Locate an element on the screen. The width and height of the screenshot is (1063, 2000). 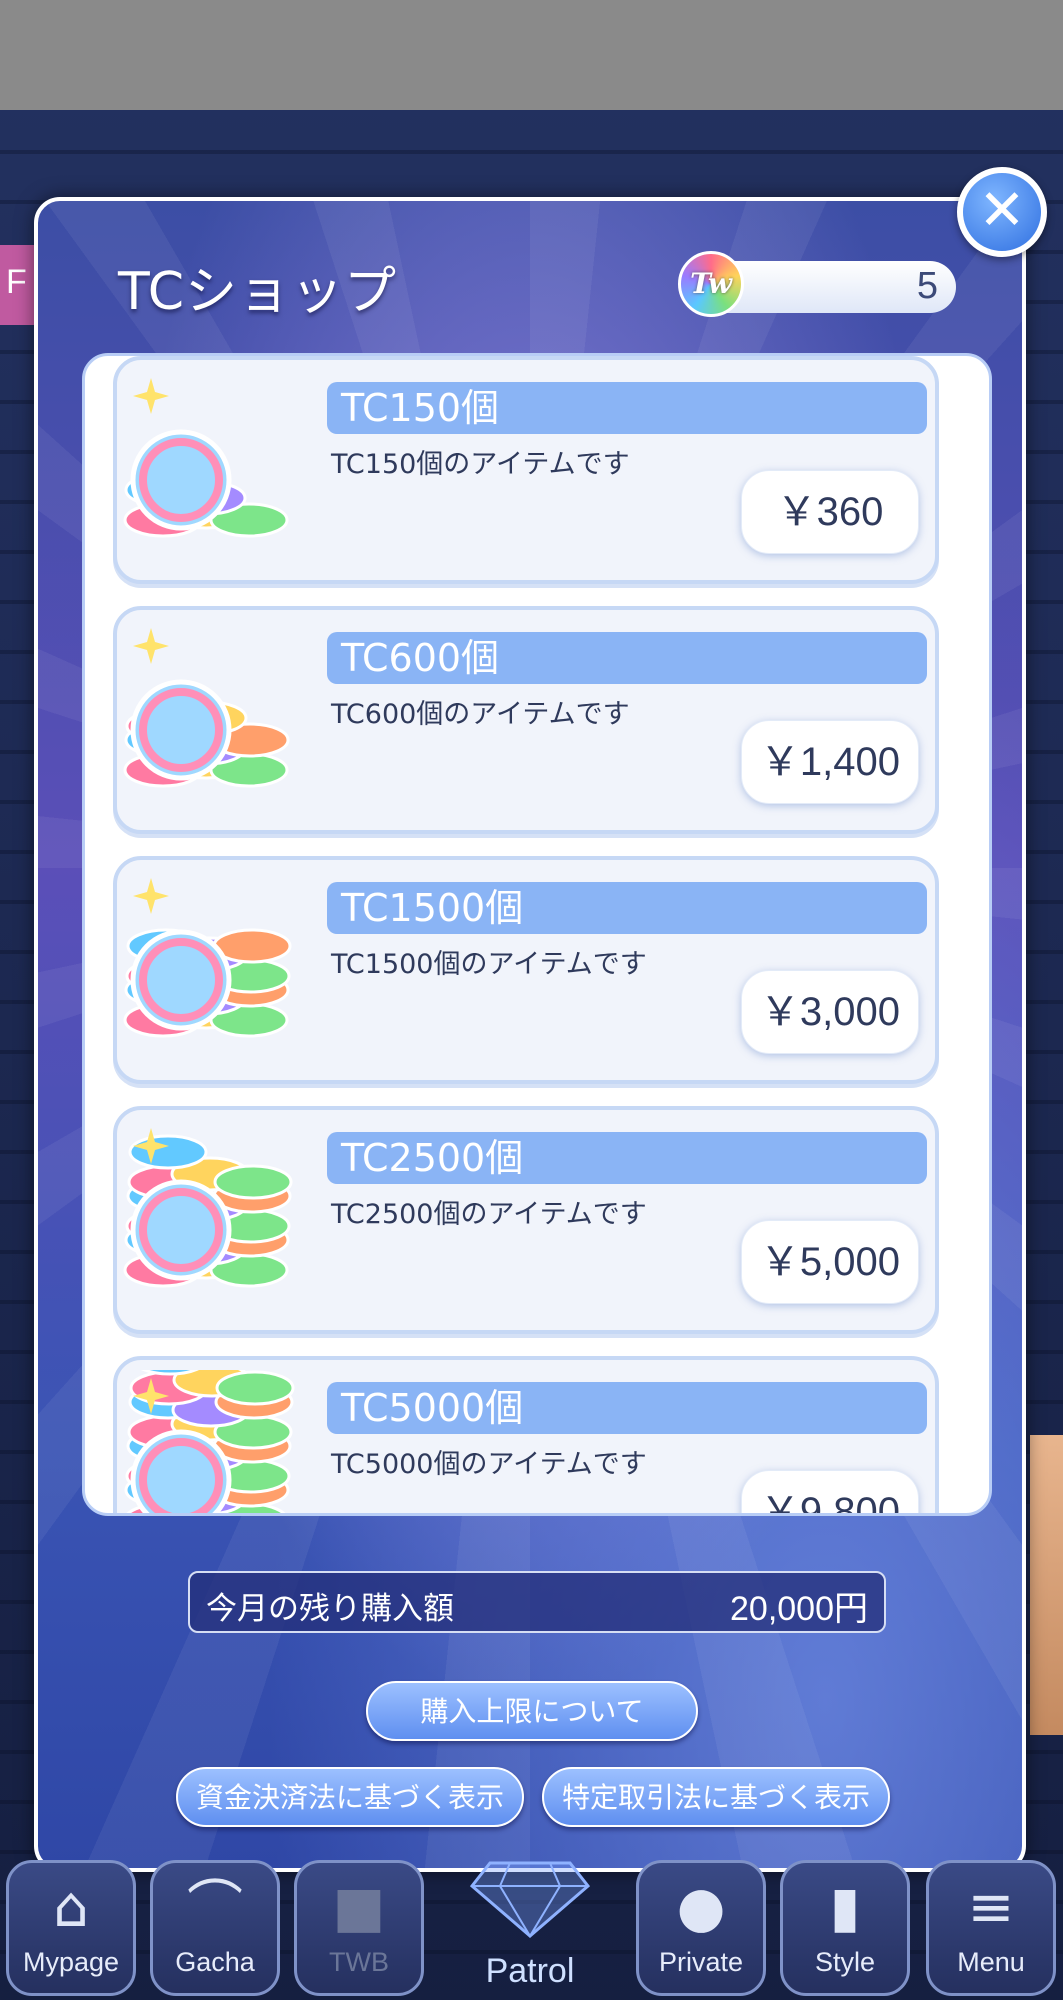
item-name: TC2500個 is located at coordinates (627, 1158).